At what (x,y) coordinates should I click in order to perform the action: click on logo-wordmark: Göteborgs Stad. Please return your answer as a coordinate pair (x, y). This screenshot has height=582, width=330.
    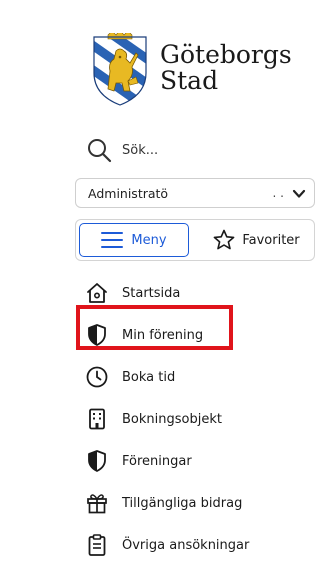
    Looking at the image, I should click on (226, 68).